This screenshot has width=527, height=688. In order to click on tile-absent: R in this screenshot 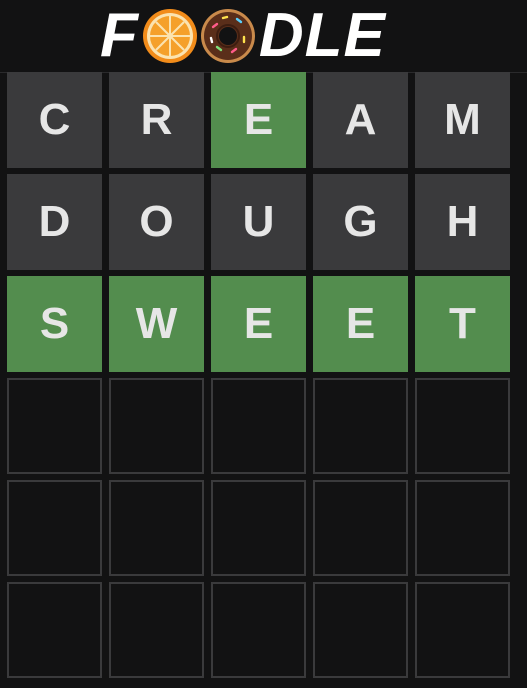, I will do `click(156, 120)`.